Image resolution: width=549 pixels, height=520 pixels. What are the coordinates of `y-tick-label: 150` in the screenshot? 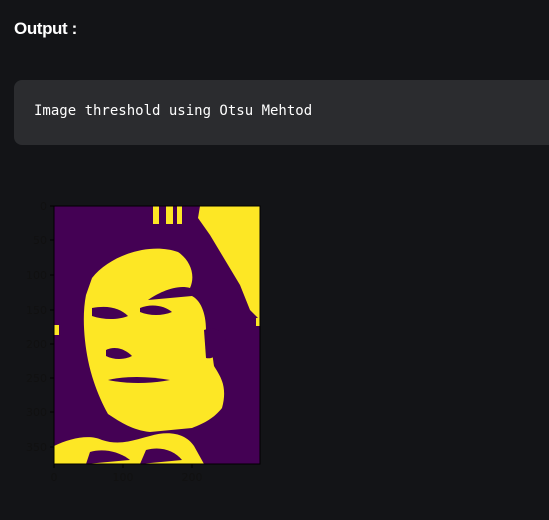 It's located at (36, 310).